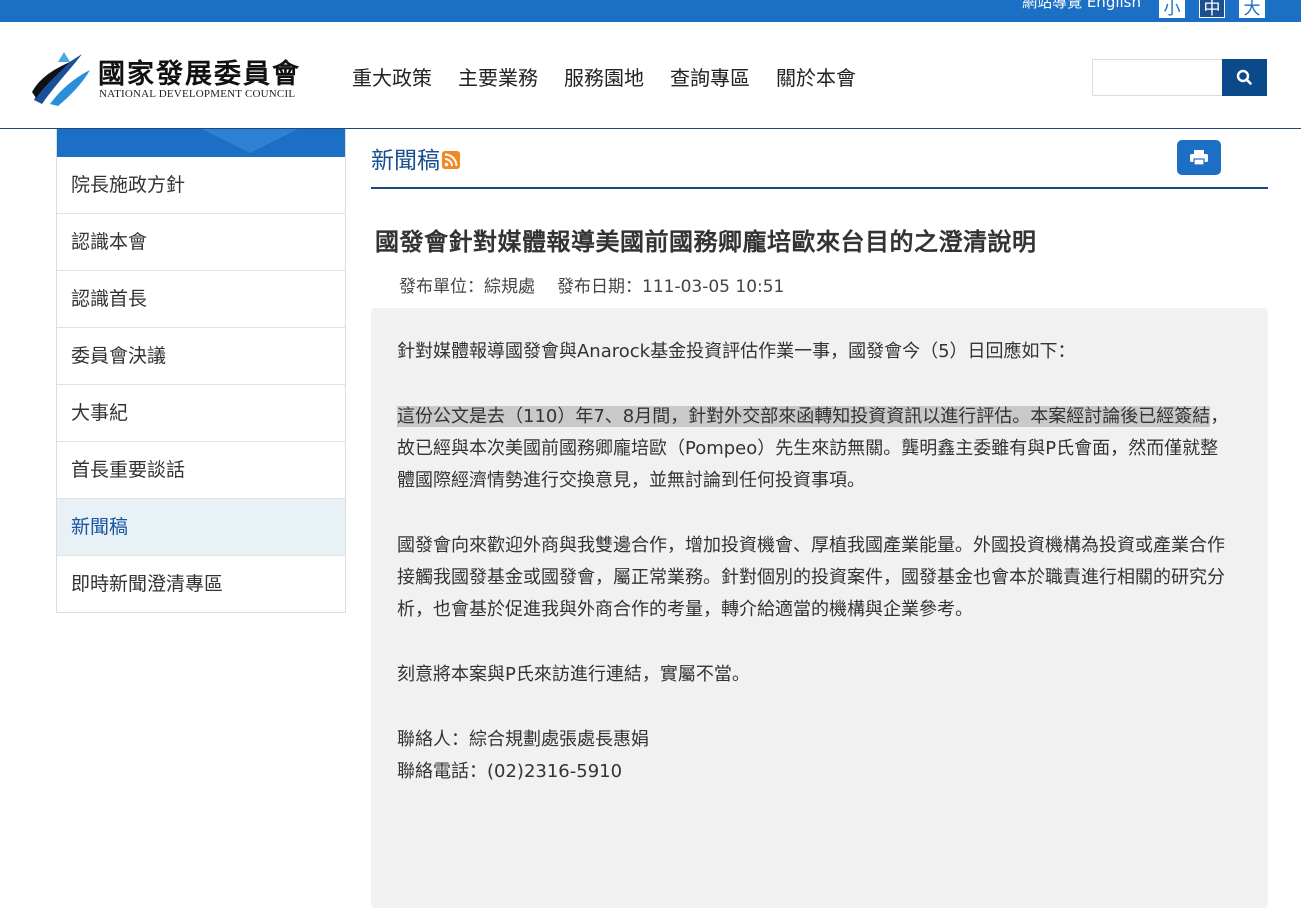 The width and height of the screenshot is (1301, 908). What do you see at coordinates (510, 771) in the screenshot?
I see `contact-phone: 聯絡電話：(02)2316-5910` at bounding box center [510, 771].